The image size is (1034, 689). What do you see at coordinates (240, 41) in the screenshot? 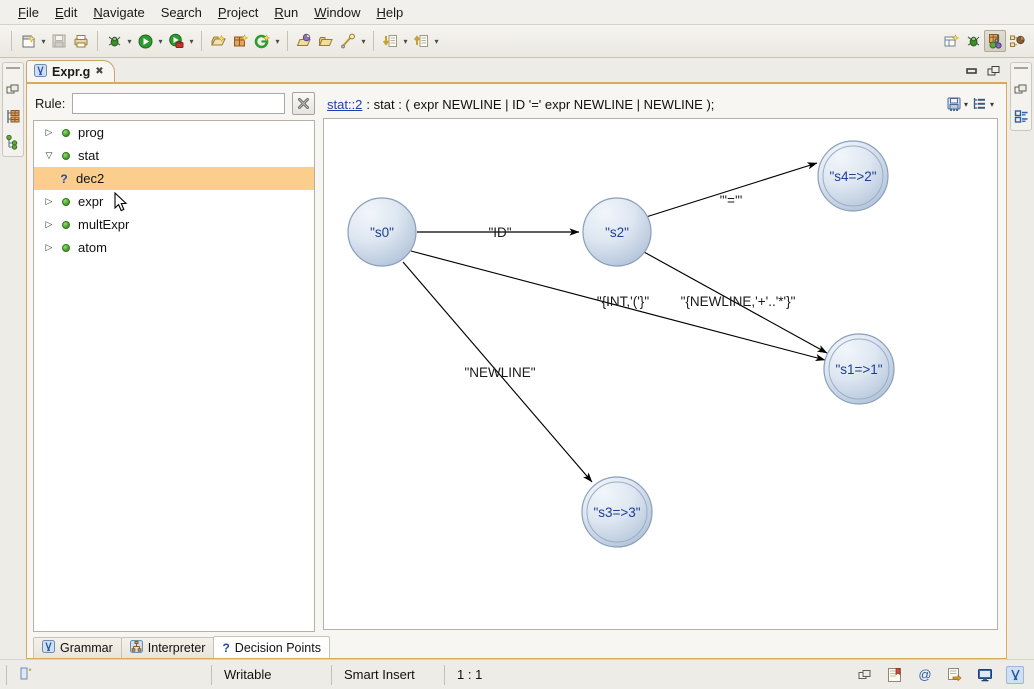
I see `new-class-icon` at bounding box center [240, 41].